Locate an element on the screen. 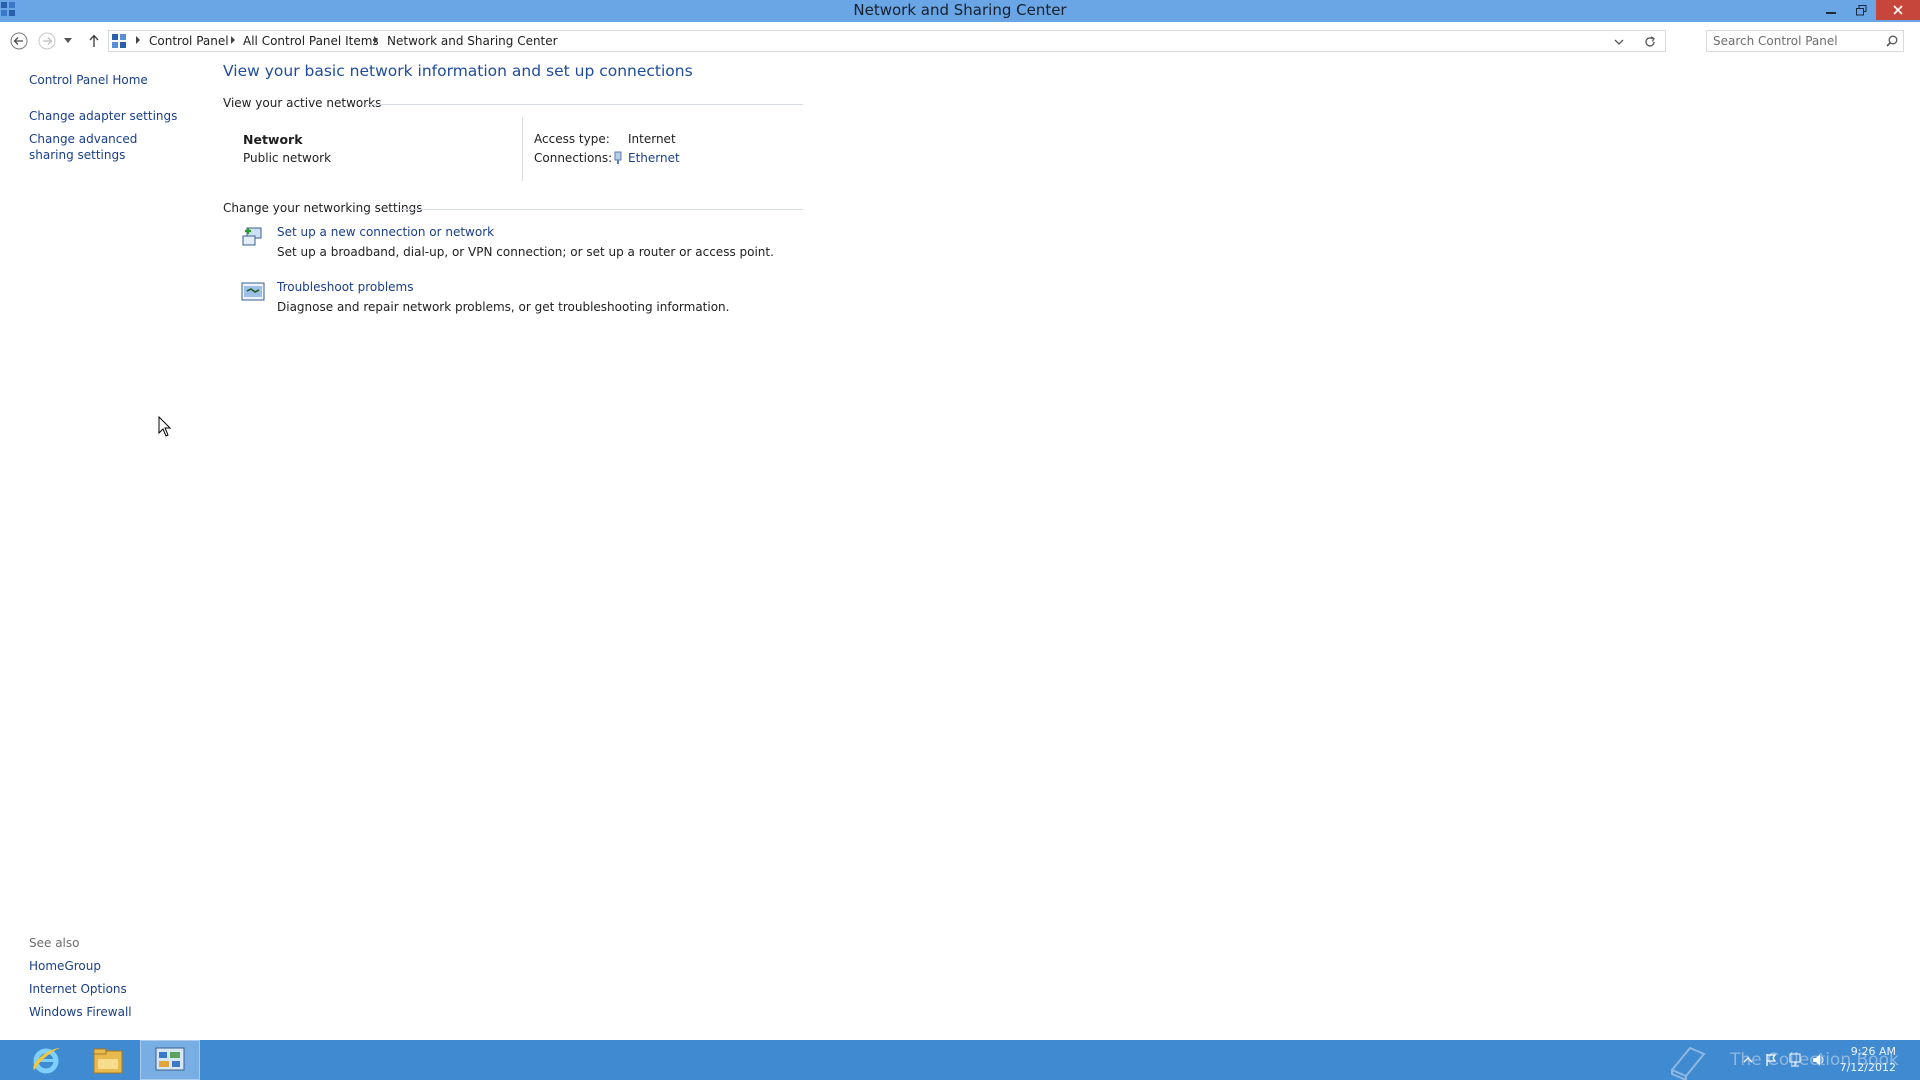 The width and height of the screenshot is (1920, 1080). restore-button is located at coordinates (1861, 10).